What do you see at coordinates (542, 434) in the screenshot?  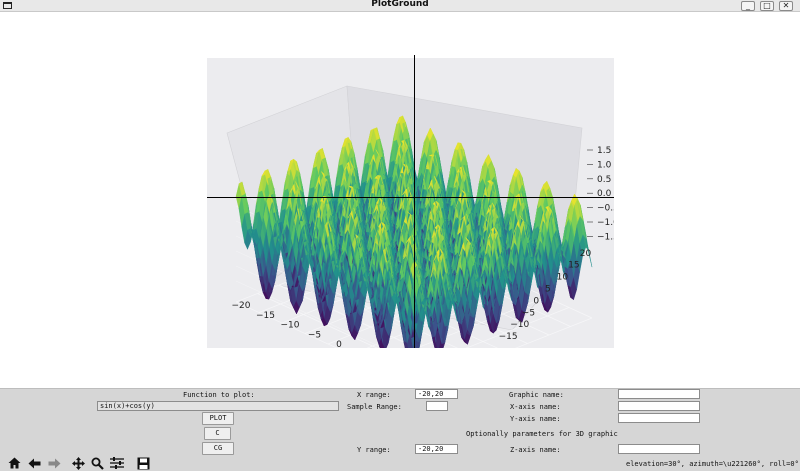 I see `optional-3d-label: Optionally parameters for 3D graphic` at bounding box center [542, 434].